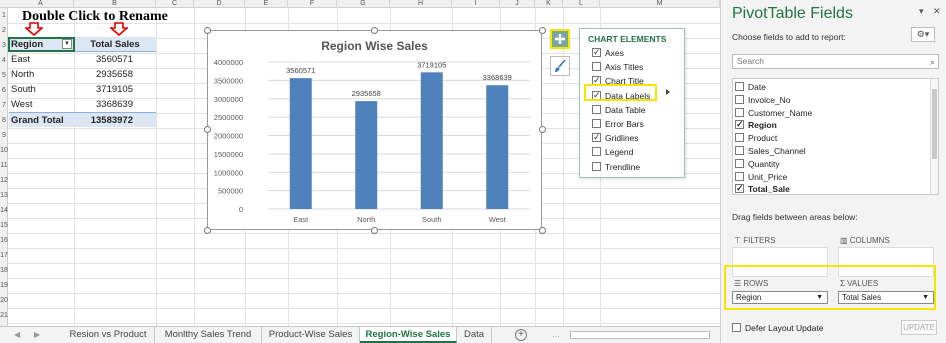 Image resolution: width=946 pixels, height=343 pixels. I want to click on chart-element-option: Trendline, so click(616, 167).